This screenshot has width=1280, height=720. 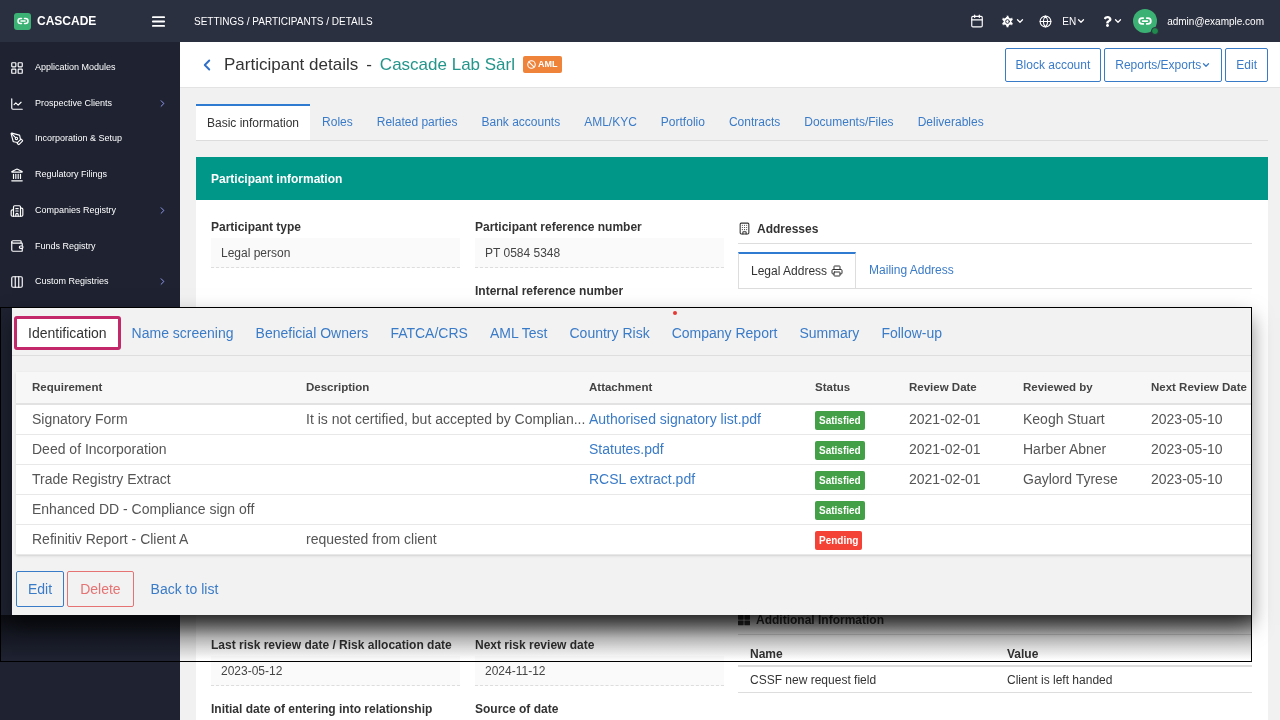 I want to click on tab: AML/KYC, so click(x=610, y=122).